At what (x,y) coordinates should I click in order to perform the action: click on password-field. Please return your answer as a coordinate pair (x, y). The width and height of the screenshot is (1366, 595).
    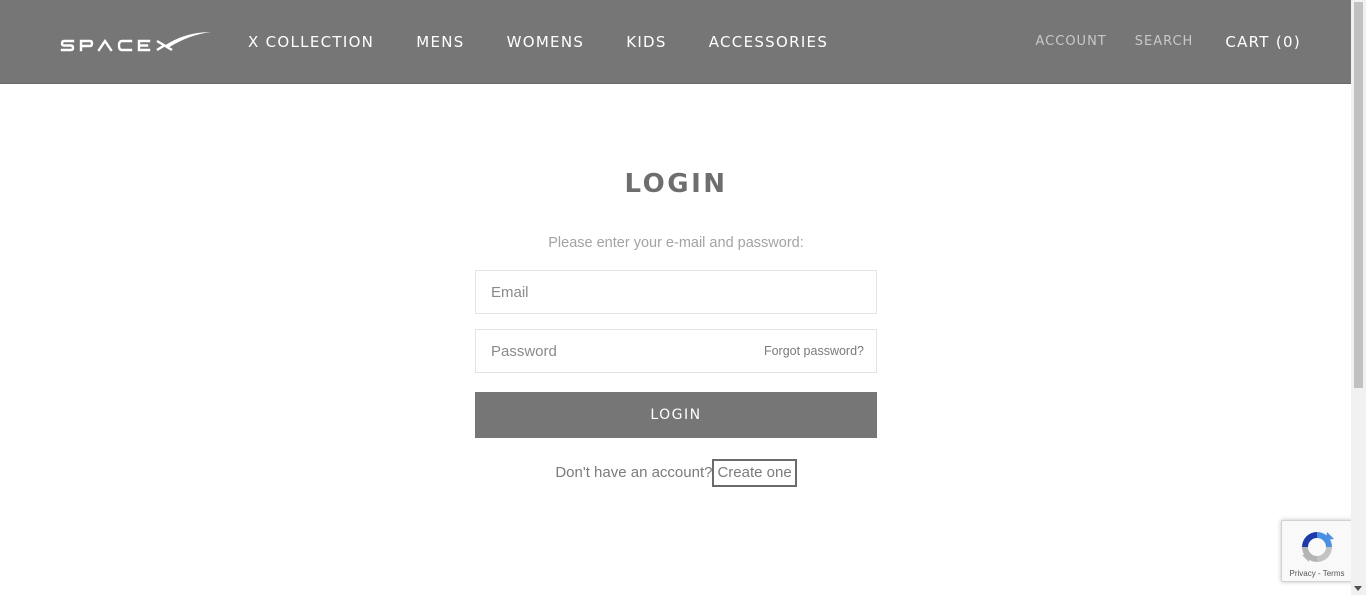
    Looking at the image, I should click on (613, 351).